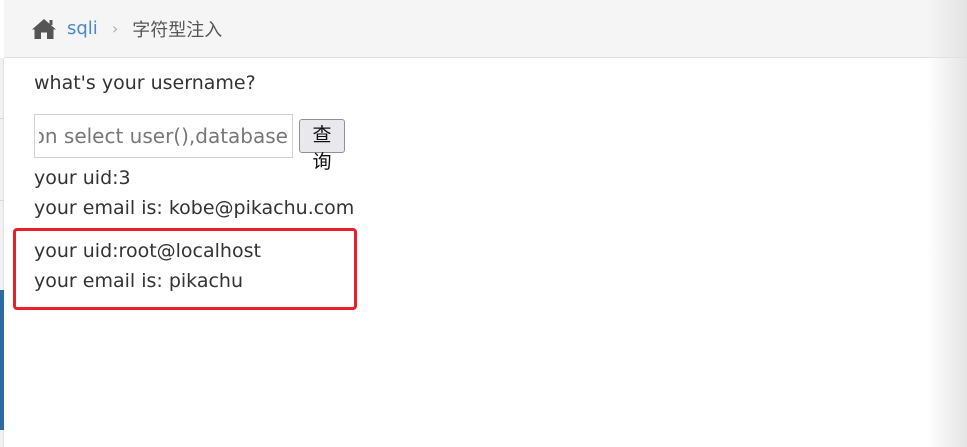 The image size is (967, 447). Describe the element at coordinates (44, 29) in the screenshot. I see `home-icon` at that location.